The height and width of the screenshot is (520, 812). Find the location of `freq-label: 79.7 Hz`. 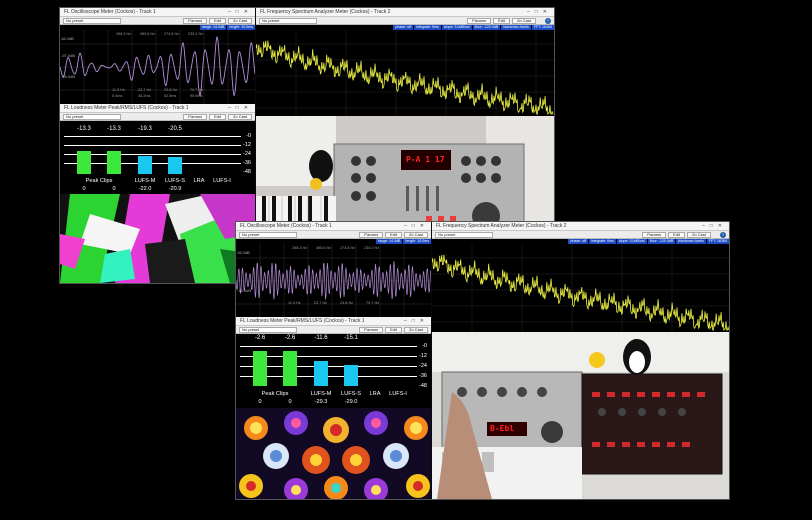

freq-label: 79.7 Hz is located at coordinates (373, 303).